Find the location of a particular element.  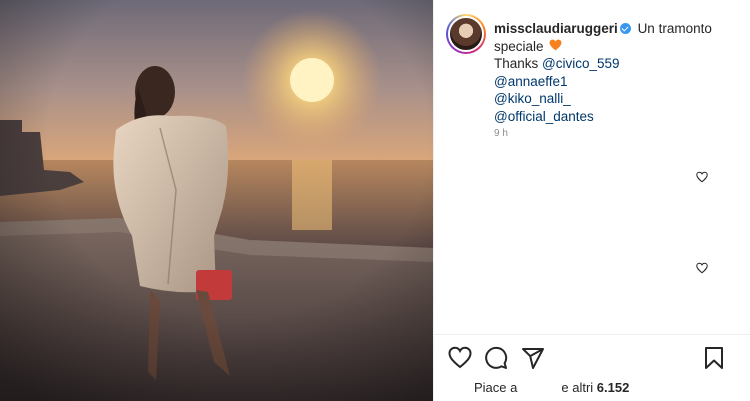

mention-link: @kiko_nalli_ is located at coordinates (614, 99).